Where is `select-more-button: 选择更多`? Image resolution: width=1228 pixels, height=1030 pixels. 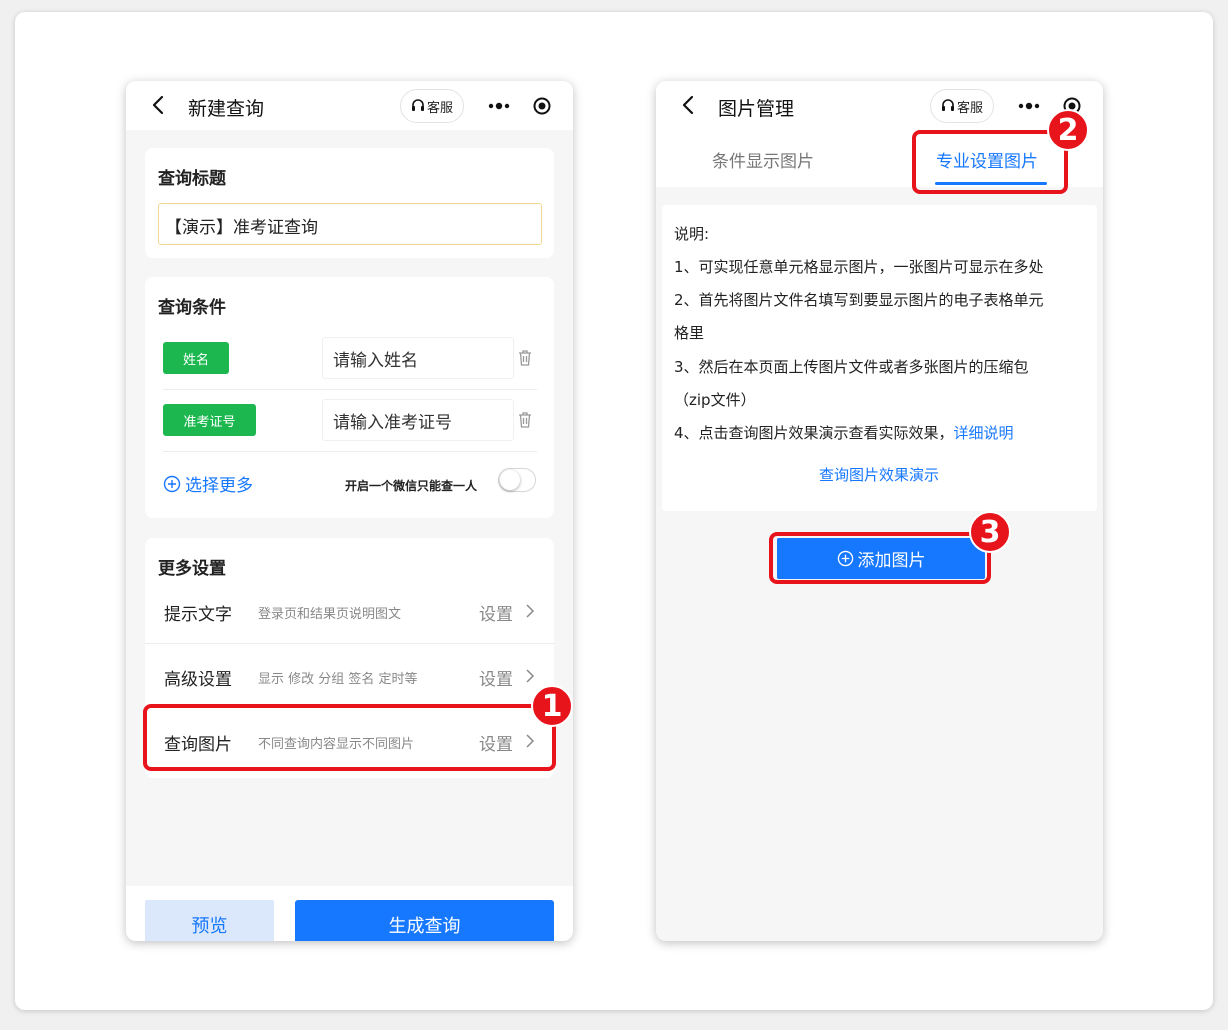
select-more-button: 选择更多 is located at coordinates (208, 483).